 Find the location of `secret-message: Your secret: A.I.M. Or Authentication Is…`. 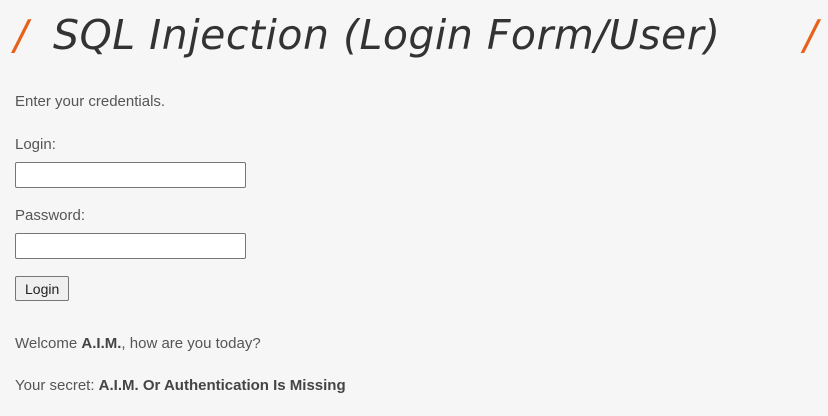

secret-message: Your secret: A.I.M. Or Authentication Is… is located at coordinates (180, 386).